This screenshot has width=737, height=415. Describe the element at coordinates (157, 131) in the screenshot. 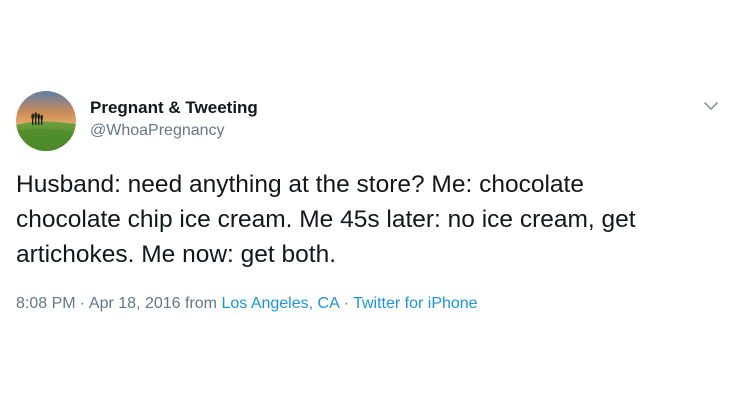

I see `user-handle: @WhoaPregnancy` at that location.